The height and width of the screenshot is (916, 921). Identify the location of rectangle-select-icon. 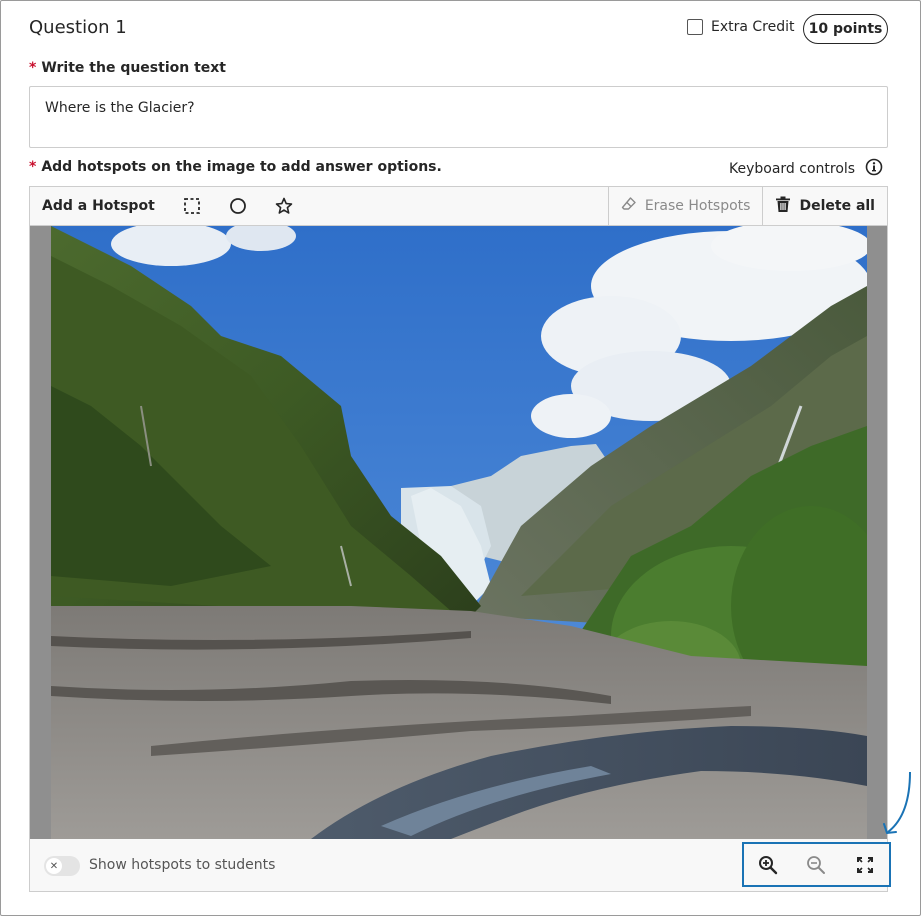
(192, 206).